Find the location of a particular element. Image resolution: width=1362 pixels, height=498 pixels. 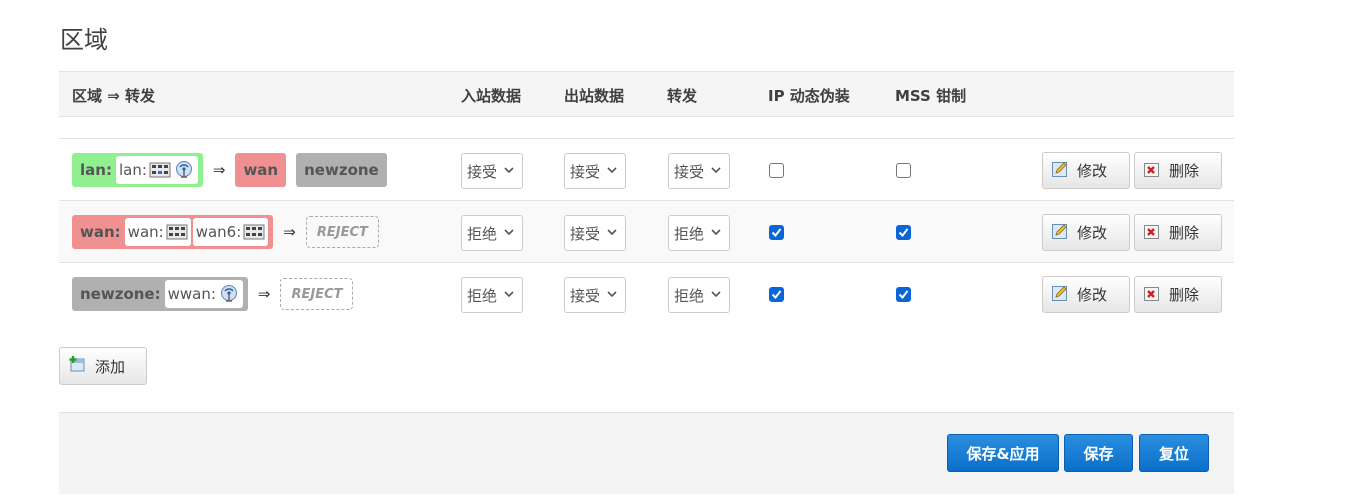

zone-forward-cell: newzone: wwan: ⇒ REJECT is located at coordinates (213, 294).